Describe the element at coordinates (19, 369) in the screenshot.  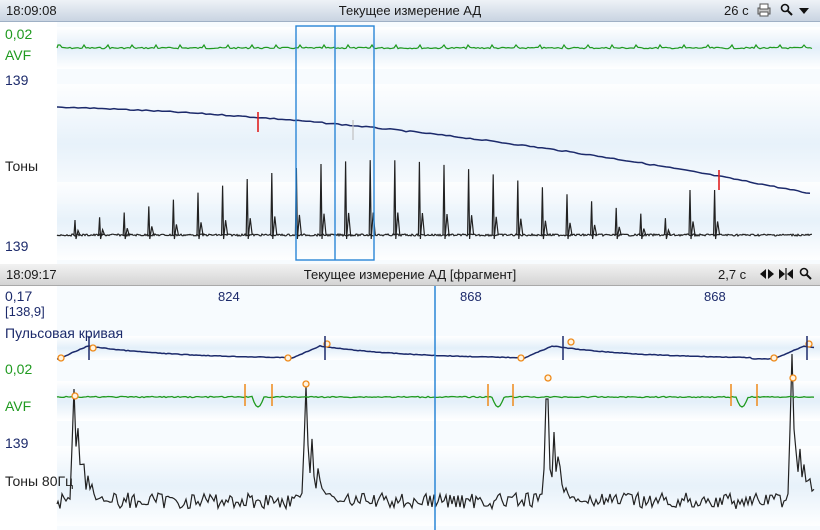
I see `fragment-avf-scale: 0,02` at that location.